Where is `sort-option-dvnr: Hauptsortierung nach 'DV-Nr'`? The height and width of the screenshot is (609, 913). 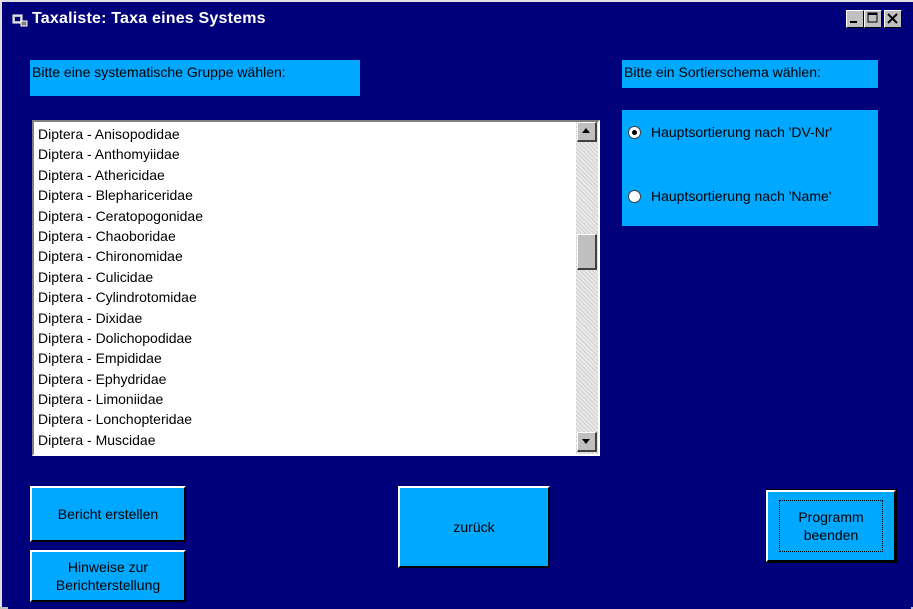 sort-option-dvnr: Hauptsortierung nach 'DV-Nr' is located at coordinates (730, 132).